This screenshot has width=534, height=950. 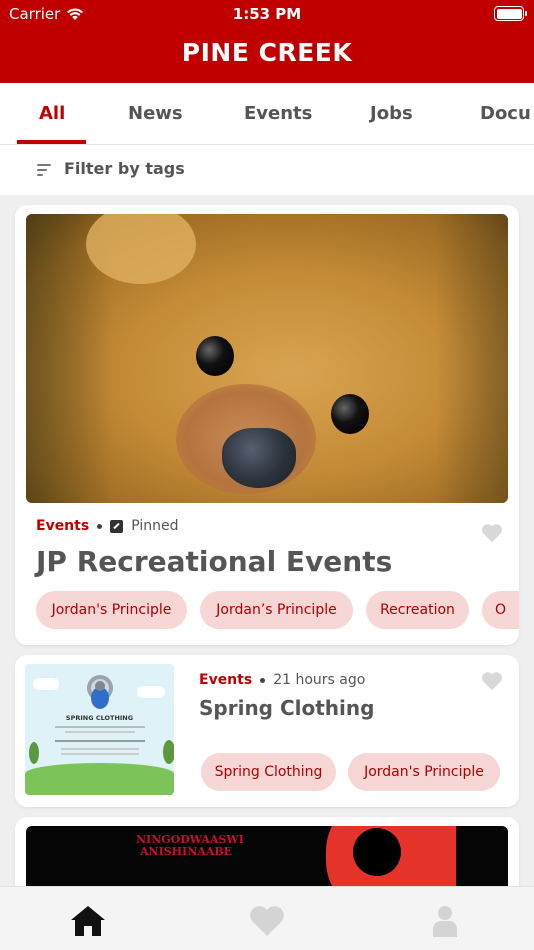 I want to click on poster-heading: SPRING CLOTHING, so click(x=99, y=718).